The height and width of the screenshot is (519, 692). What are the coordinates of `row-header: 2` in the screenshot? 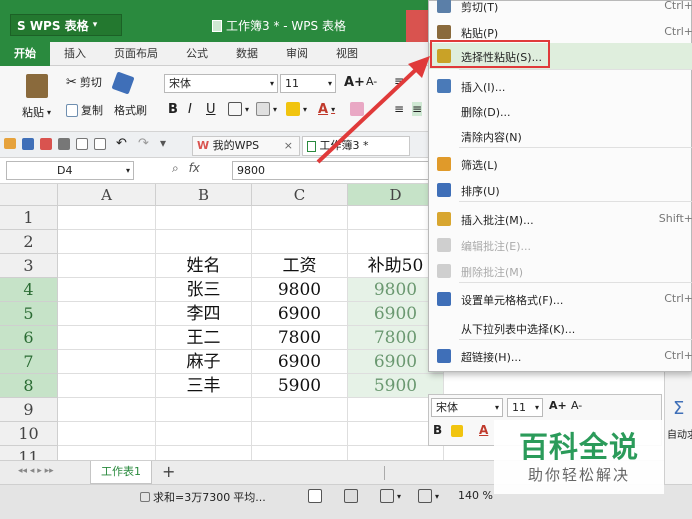 It's located at (29, 242).